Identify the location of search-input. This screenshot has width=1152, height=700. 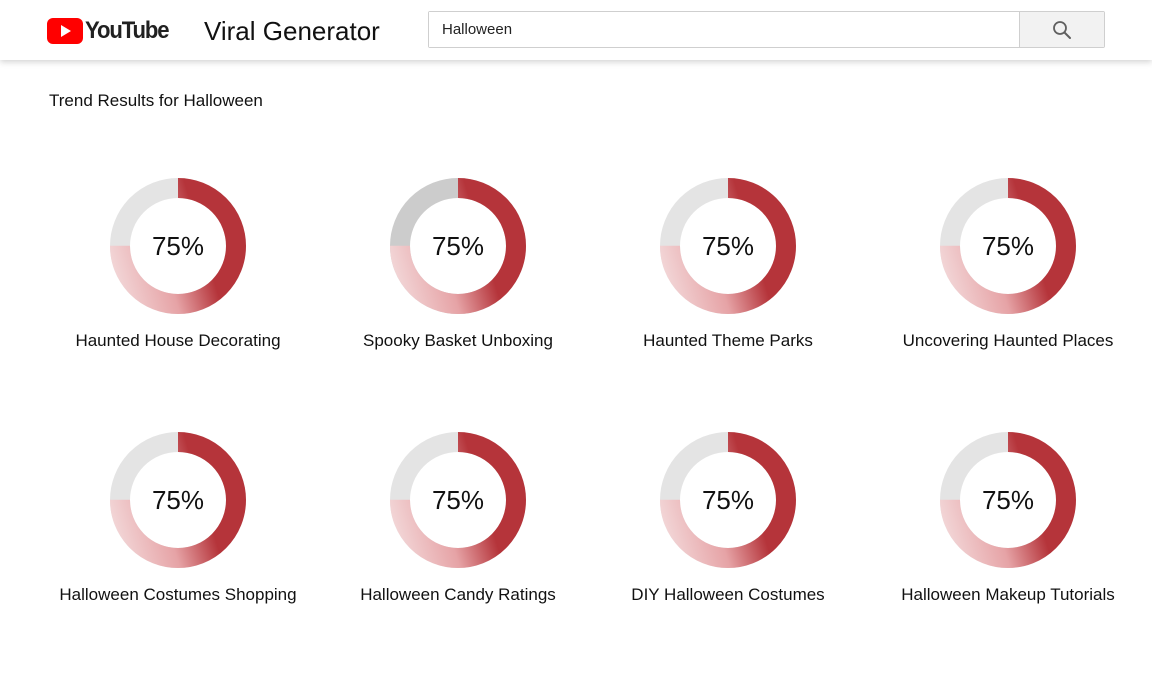
(724, 29).